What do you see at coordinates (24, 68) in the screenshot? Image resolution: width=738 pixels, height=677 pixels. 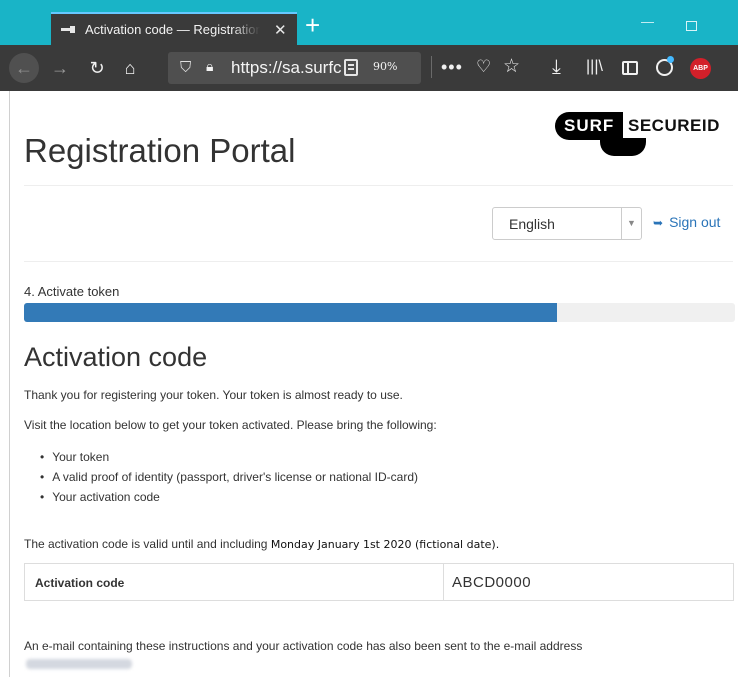 I see `back-arrow-icon: ←` at bounding box center [24, 68].